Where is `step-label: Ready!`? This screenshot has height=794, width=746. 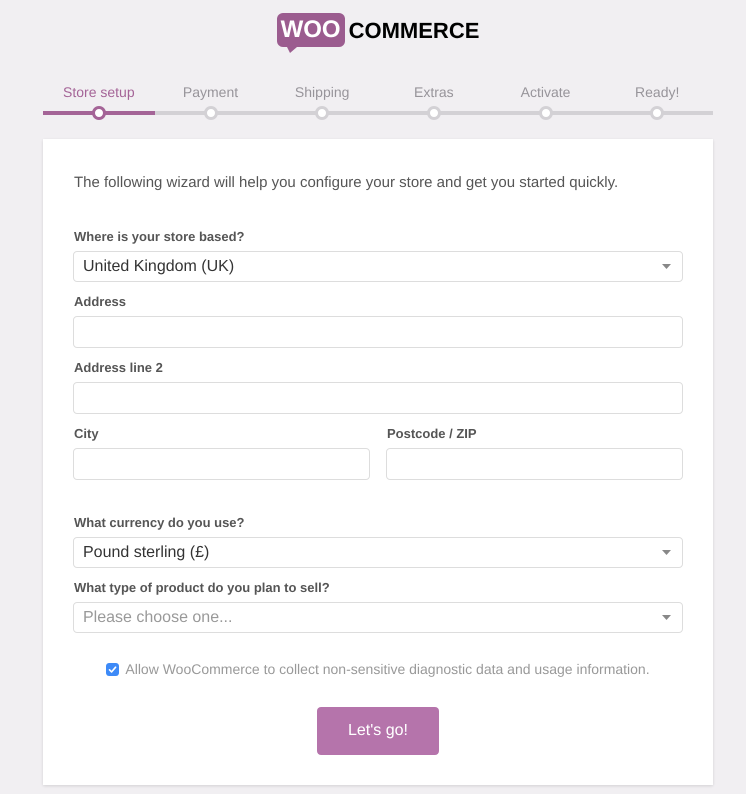 step-label: Ready! is located at coordinates (657, 92).